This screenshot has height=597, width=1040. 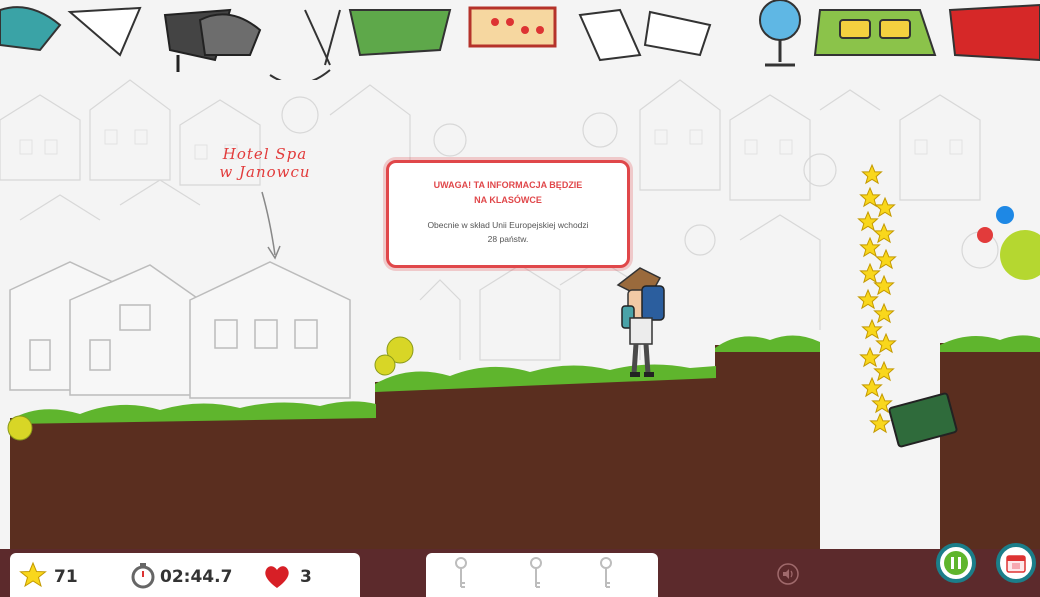 I want to click on pause-button, so click(x=956, y=563).